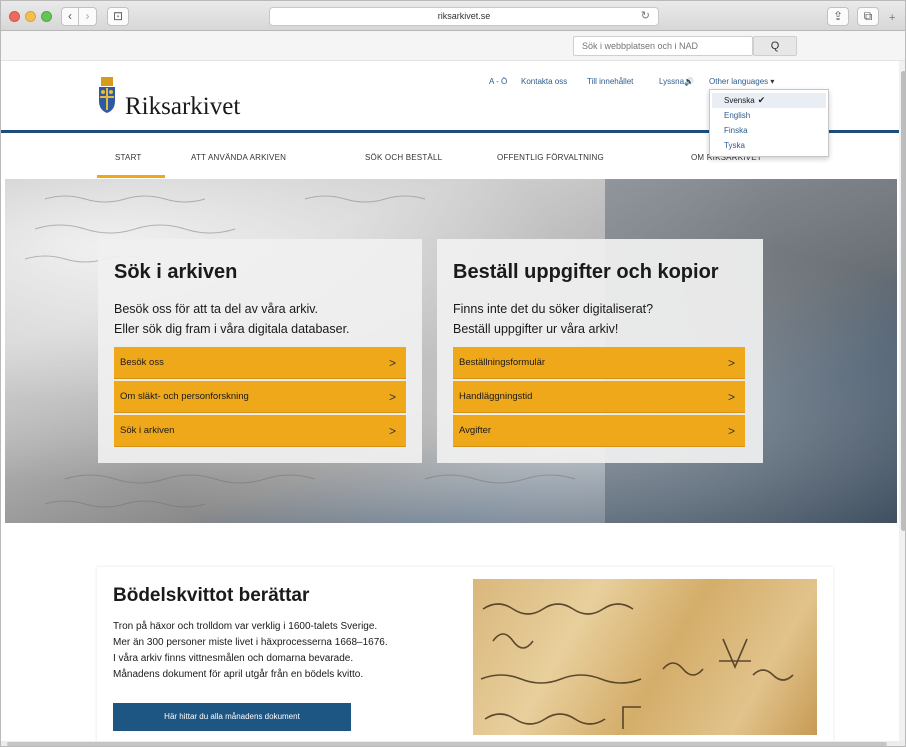  I want to click on new-tab-button: +, so click(892, 18).